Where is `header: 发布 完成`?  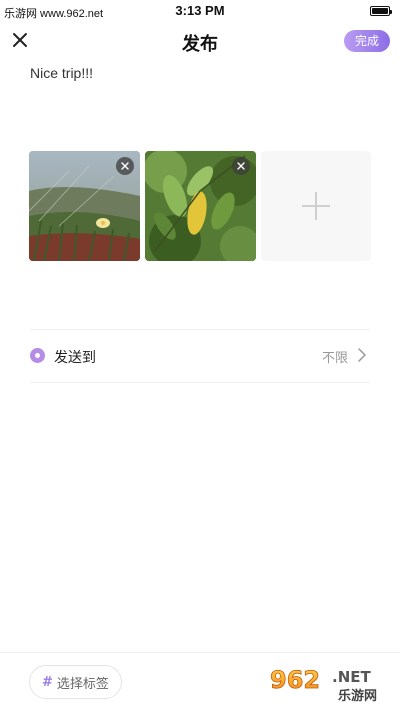
header: 发布 完成 is located at coordinates (200, 42).